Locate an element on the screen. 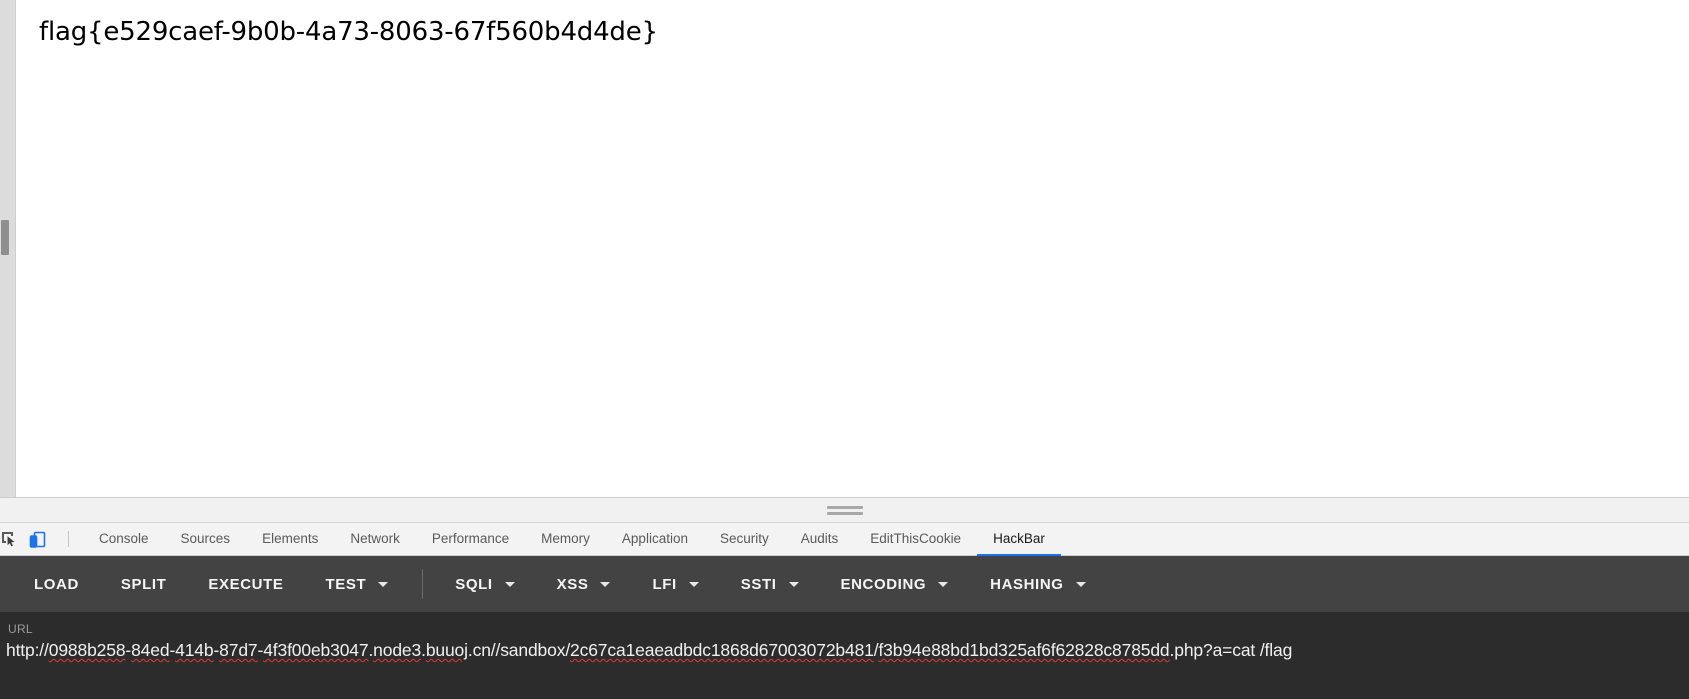 Image resolution: width=1689 pixels, height=699 pixels. url-field-label: URL is located at coordinates (20, 629).